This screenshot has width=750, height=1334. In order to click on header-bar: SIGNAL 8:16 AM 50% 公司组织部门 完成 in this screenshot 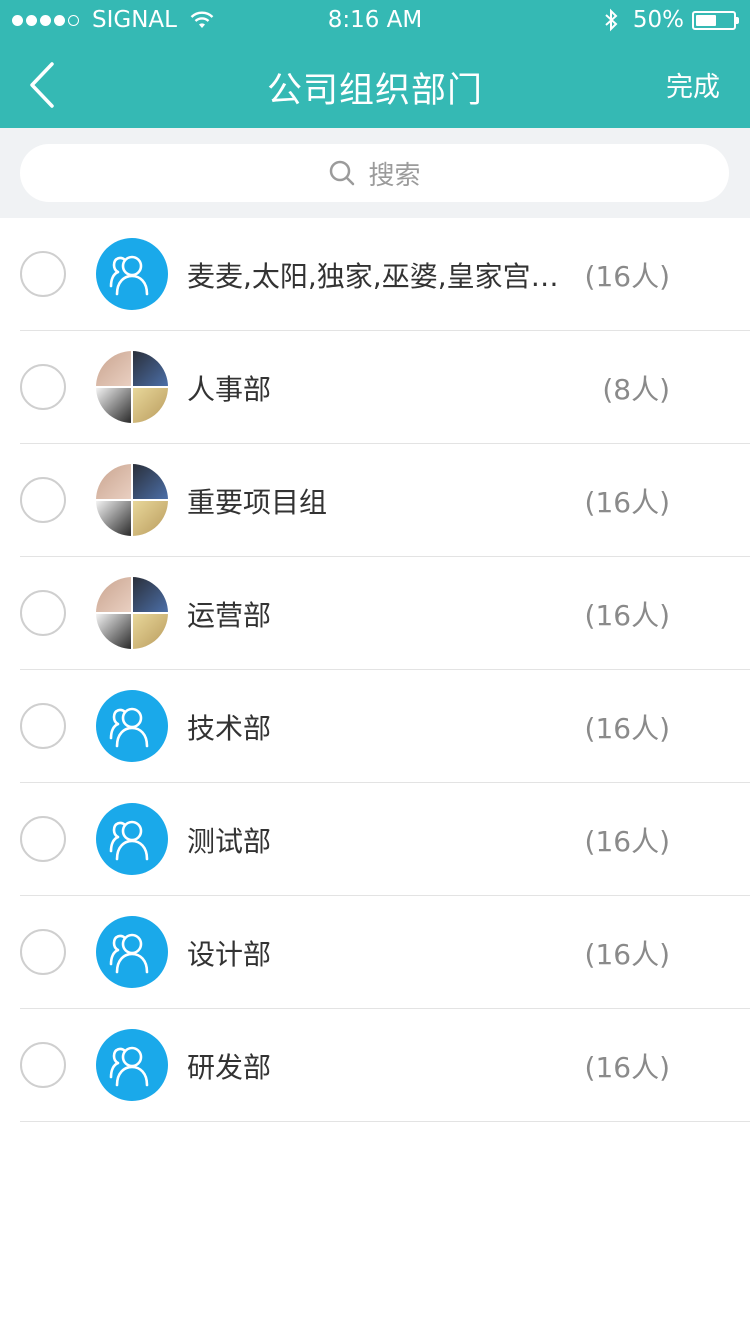, I will do `click(375, 64)`.